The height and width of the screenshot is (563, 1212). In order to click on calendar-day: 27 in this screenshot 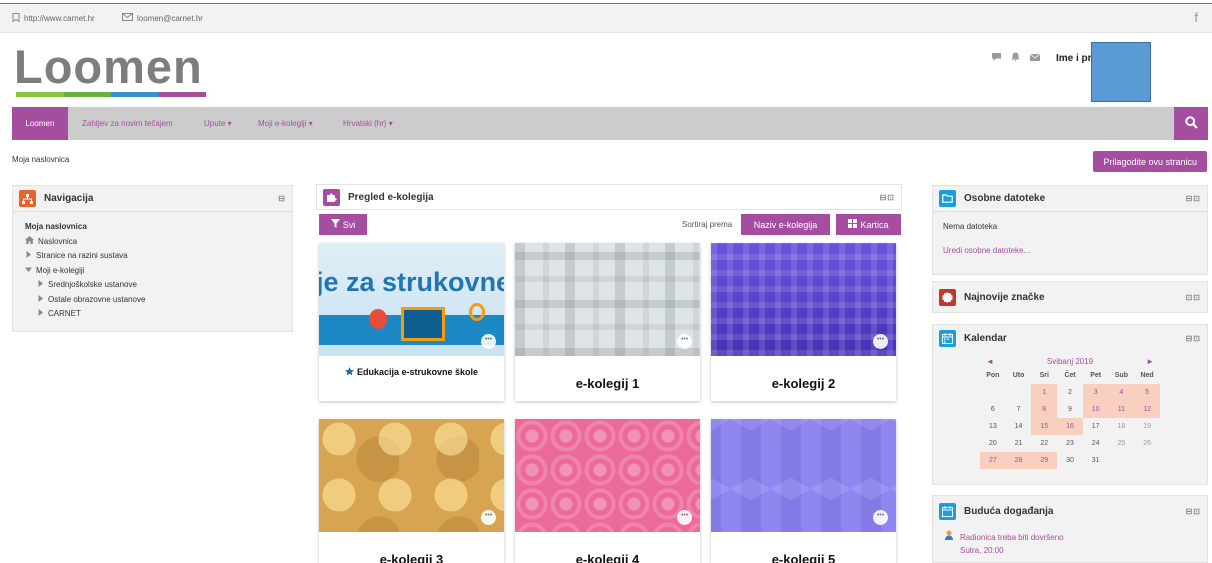, I will do `click(993, 460)`.